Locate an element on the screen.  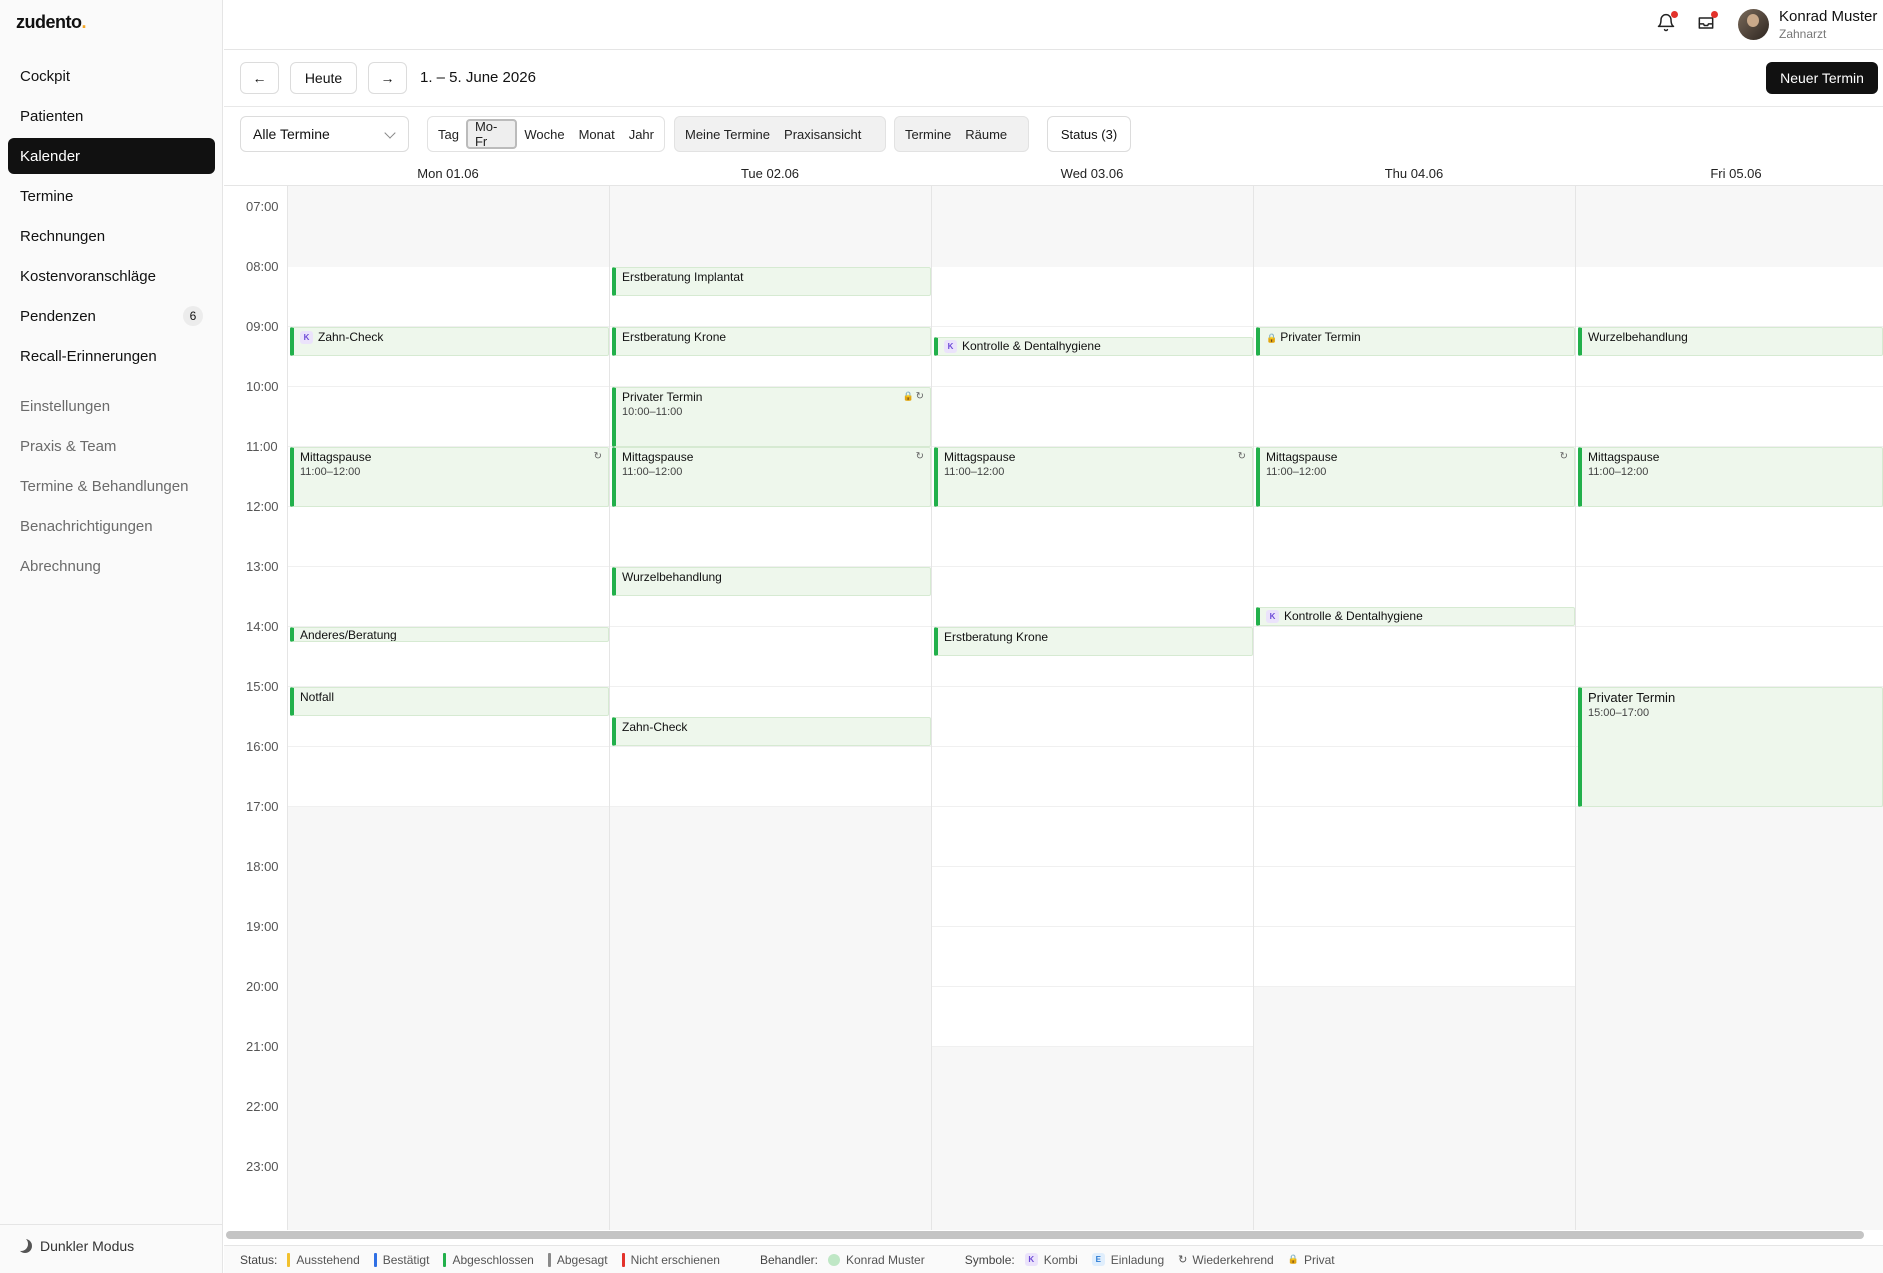
sidebar-item-label: Einstellungen is located at coordinates (65, 406).